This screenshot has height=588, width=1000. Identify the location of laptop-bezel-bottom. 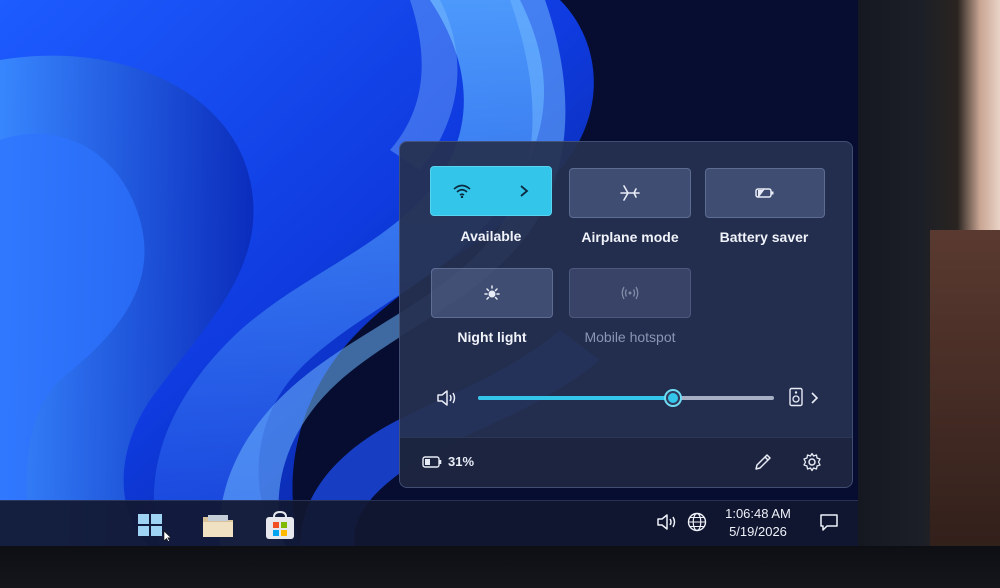
(500, 567).